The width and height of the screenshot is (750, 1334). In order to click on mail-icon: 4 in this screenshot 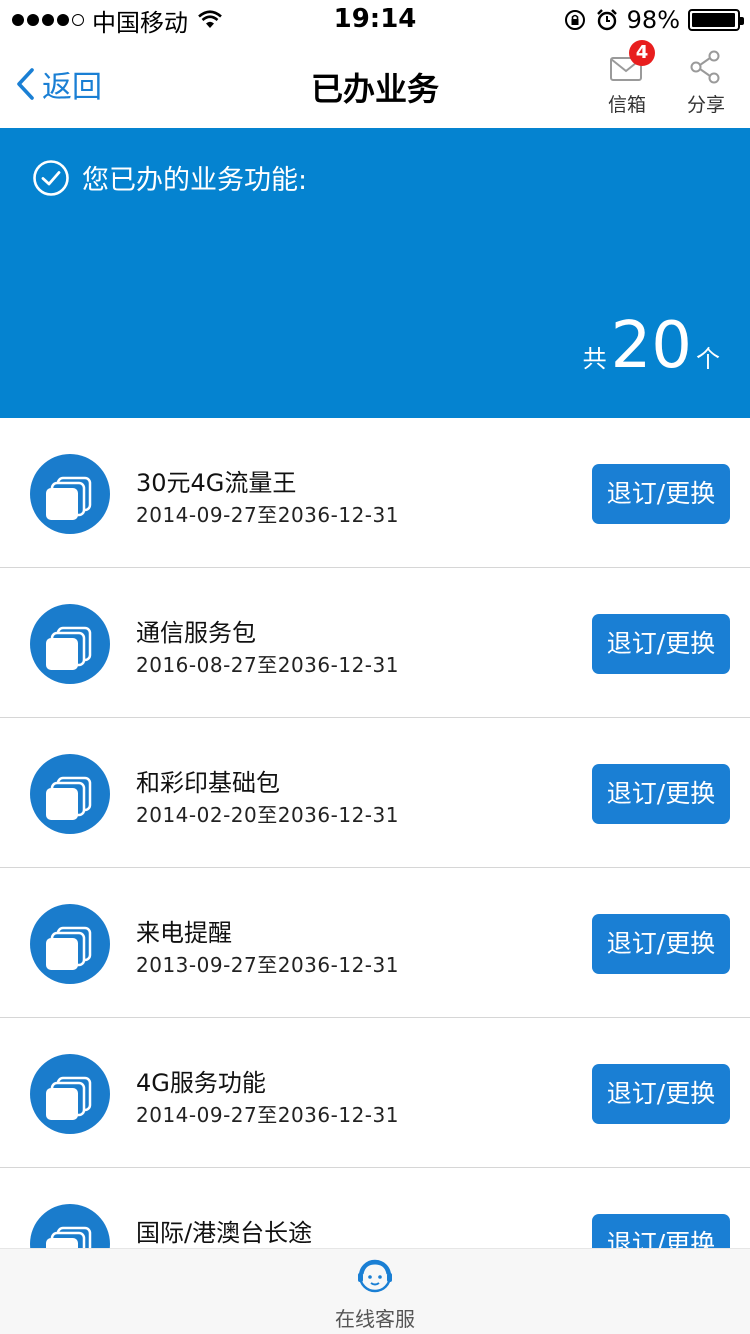, I will do `click(631, 62)`.